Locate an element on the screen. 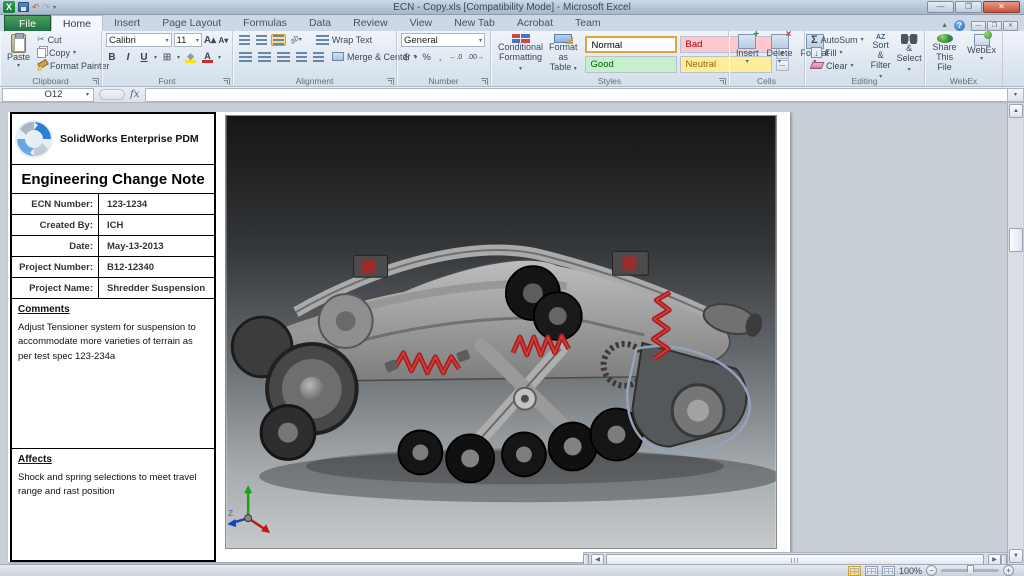  number-dialog-launcher-icon is located at coordinates (484, 81).